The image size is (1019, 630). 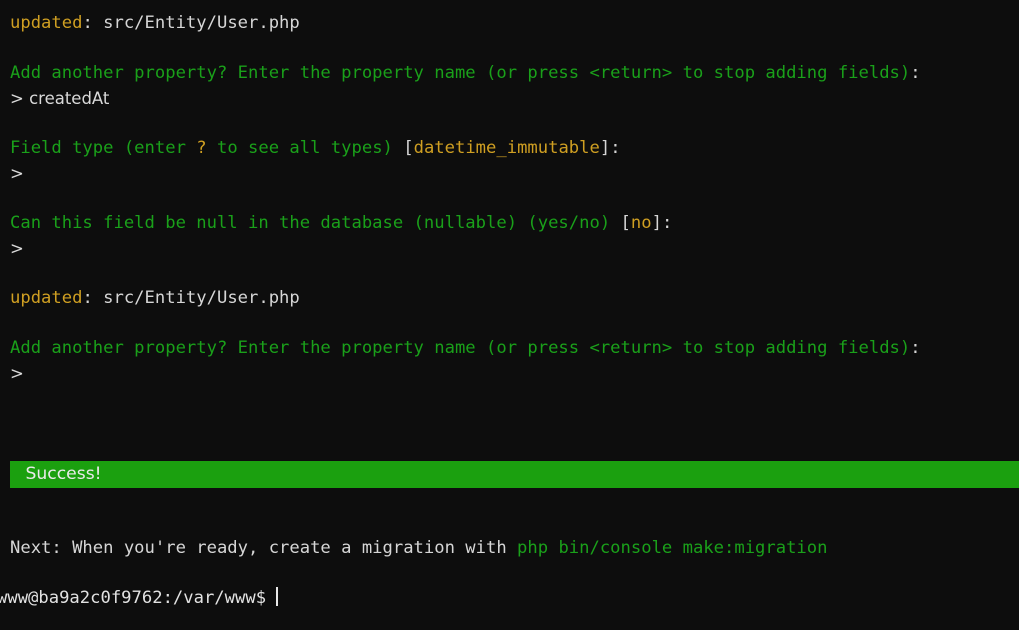 What do you see at coordinates (509, 298) in the screenshot?
I see `output-line-updated-2: updated: src/Entity/User.php` at bounding box center [509, 298].